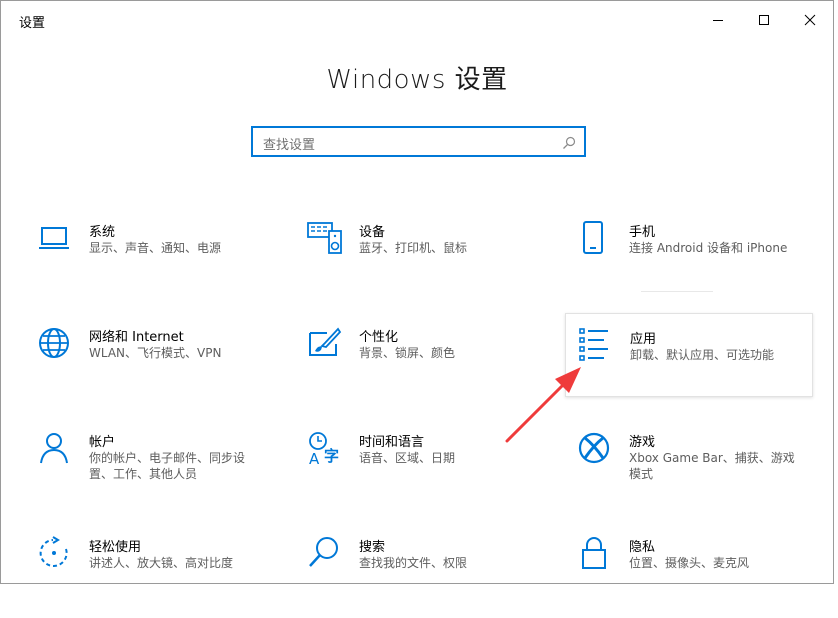 This screenshot has width=838, height=618. Describe the element at coordinates (701, 262) in the screenshot. I see `tile-phone: 手机 连接 Android 设备和 iPhone` at that location.